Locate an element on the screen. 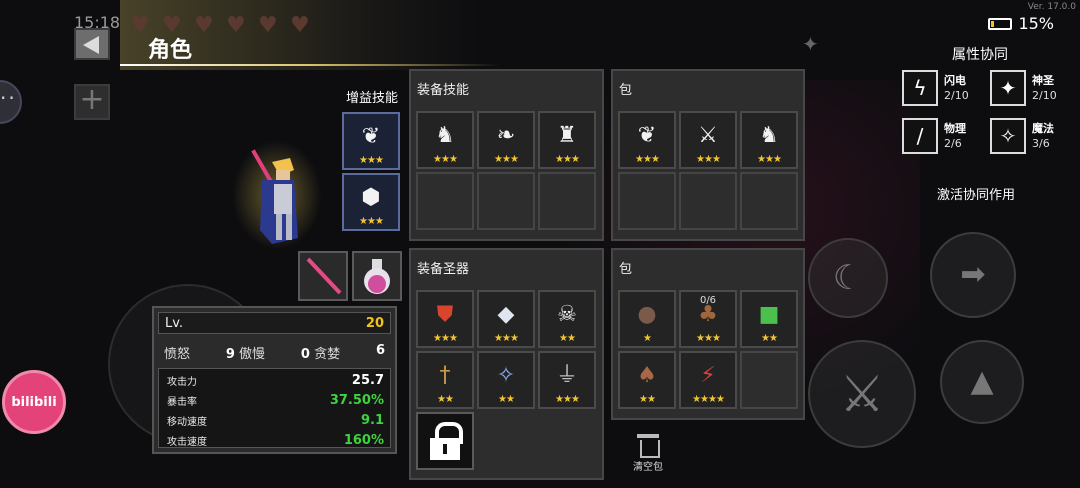  bag-skill-slot: ⚔ ★★★ is located at coordinates (708, 140).